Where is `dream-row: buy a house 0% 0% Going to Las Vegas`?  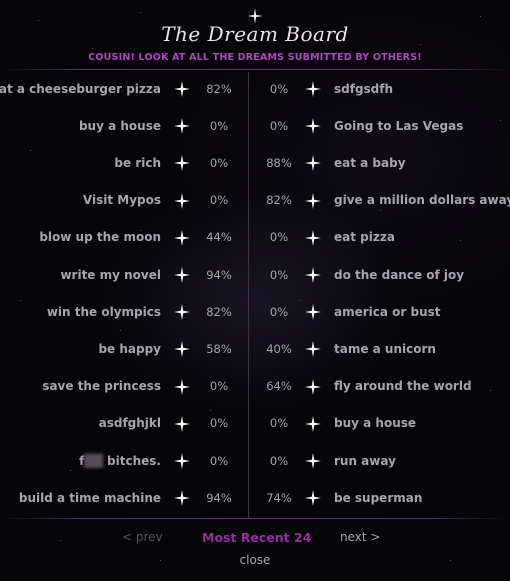 dream-row: buy a house 0% 0% Going to Las Vegas is located at coordinates (255, 125).